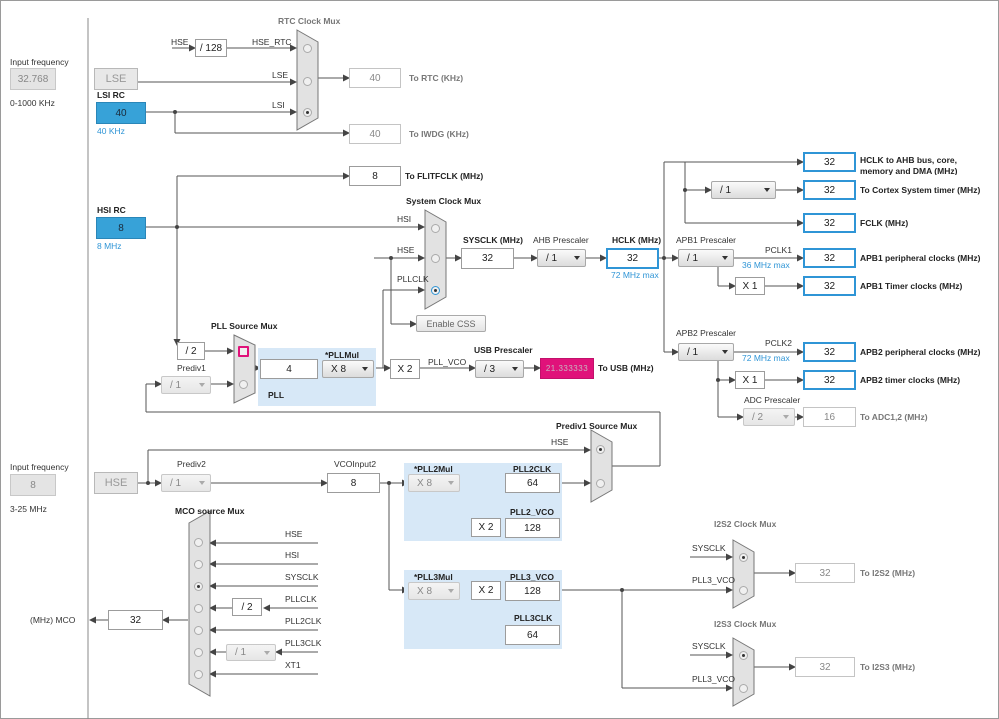  What do you see at coordinates (116, 483) in the screenshot?
I see `hse-source: HSE` at bounding box center [116, 483].